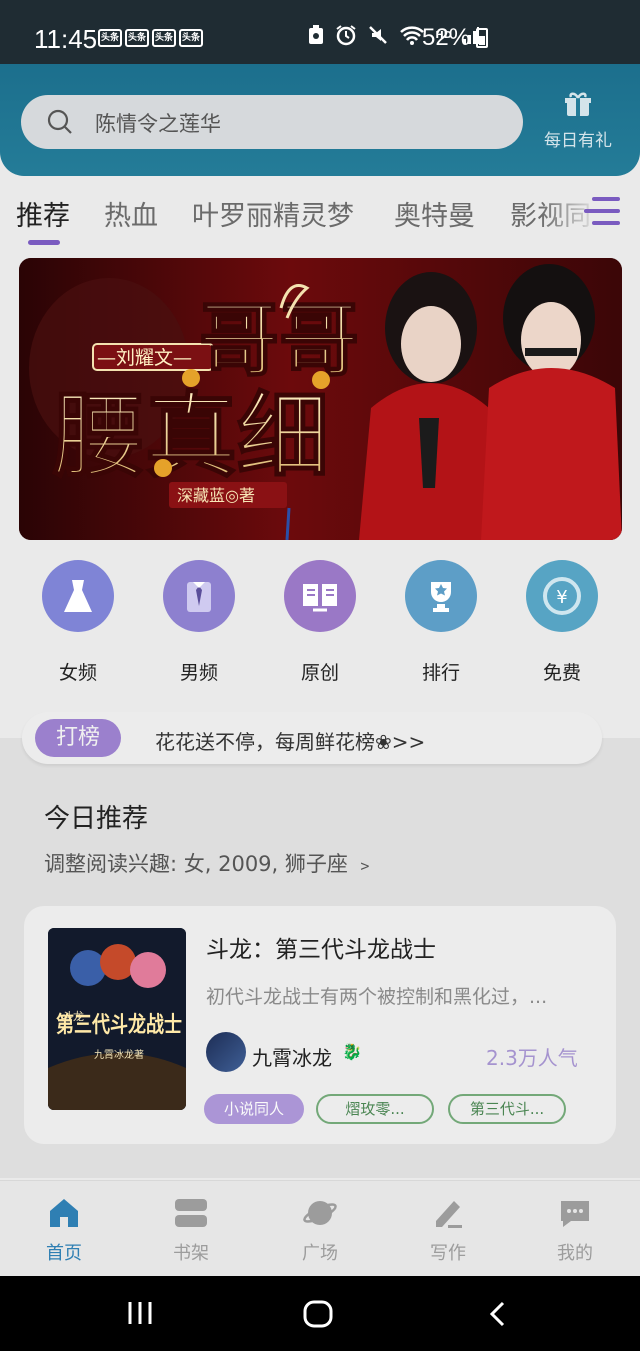  Describe the element at coordinates (191, 436) in the screenshot. I see `banner-title-line2: 腰真细` at that location.